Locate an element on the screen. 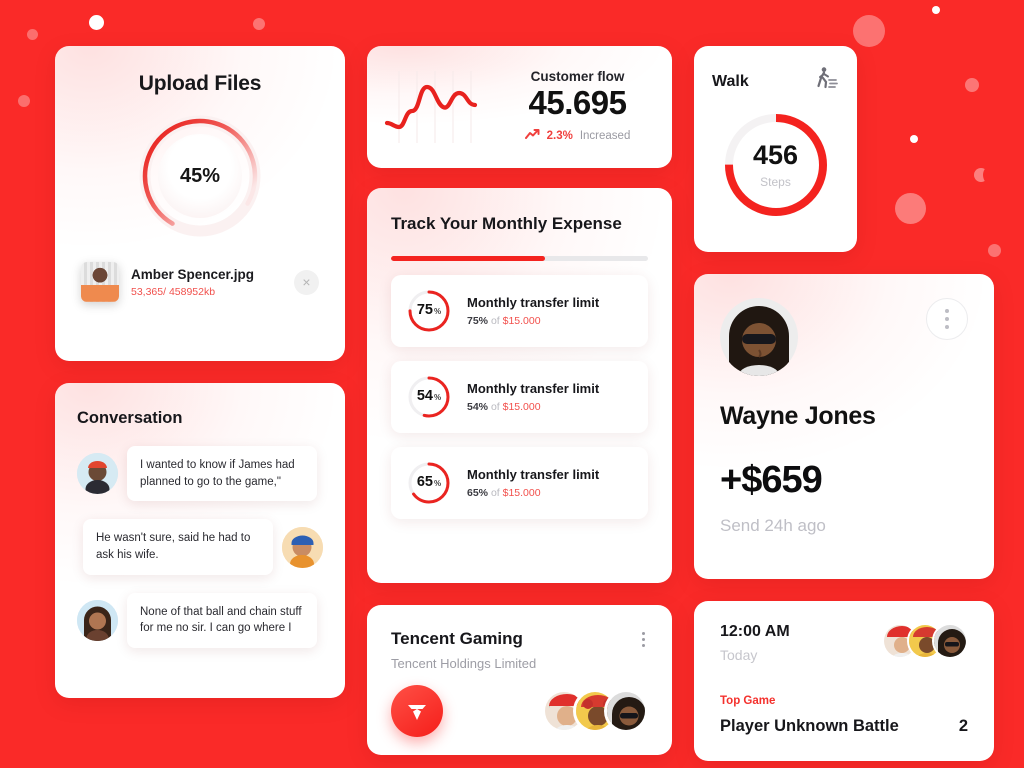 The height and width of the screenshot is (768, 1024). wayne-header is located at coordinates (844, 337).